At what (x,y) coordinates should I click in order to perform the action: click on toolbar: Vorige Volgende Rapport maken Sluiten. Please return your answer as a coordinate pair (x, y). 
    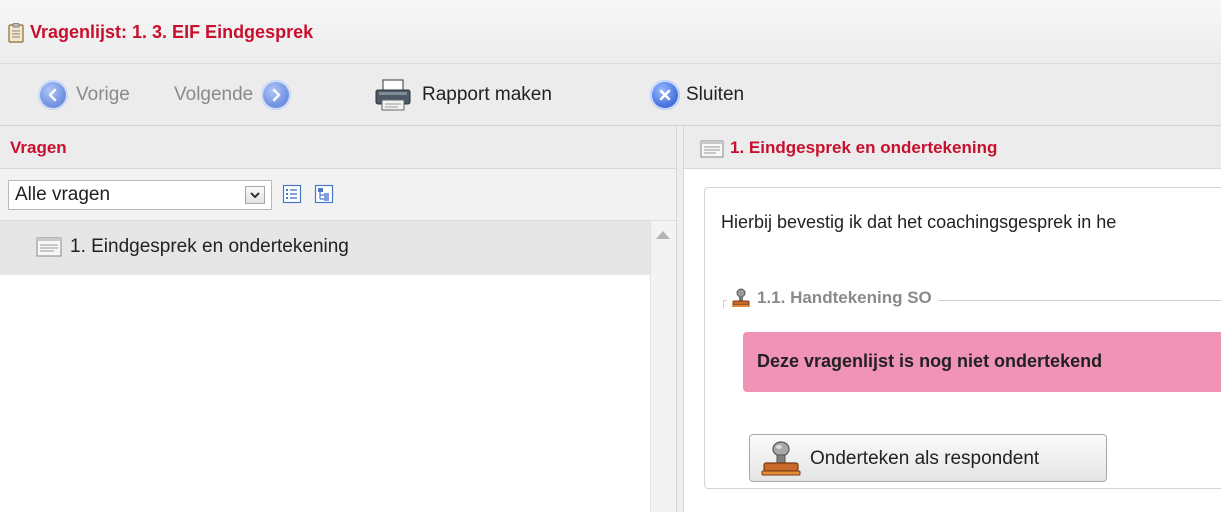
    Looking at the image, I should click on (610, 95).